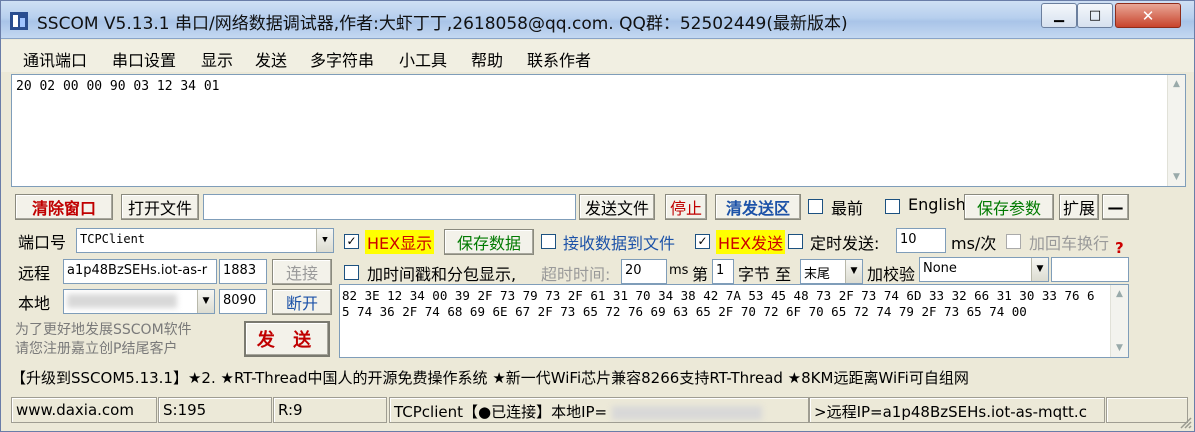 The height and width of the screenshot is (432, 1195). I want to click on hex-display-label: HEX显示, so click(400, 242).